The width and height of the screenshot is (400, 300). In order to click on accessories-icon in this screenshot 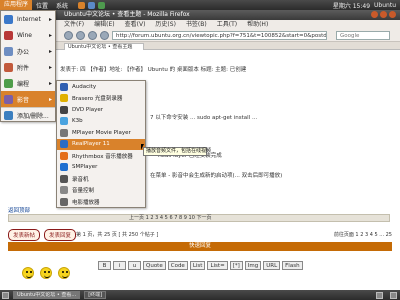, I will do `click(8, 67)`.